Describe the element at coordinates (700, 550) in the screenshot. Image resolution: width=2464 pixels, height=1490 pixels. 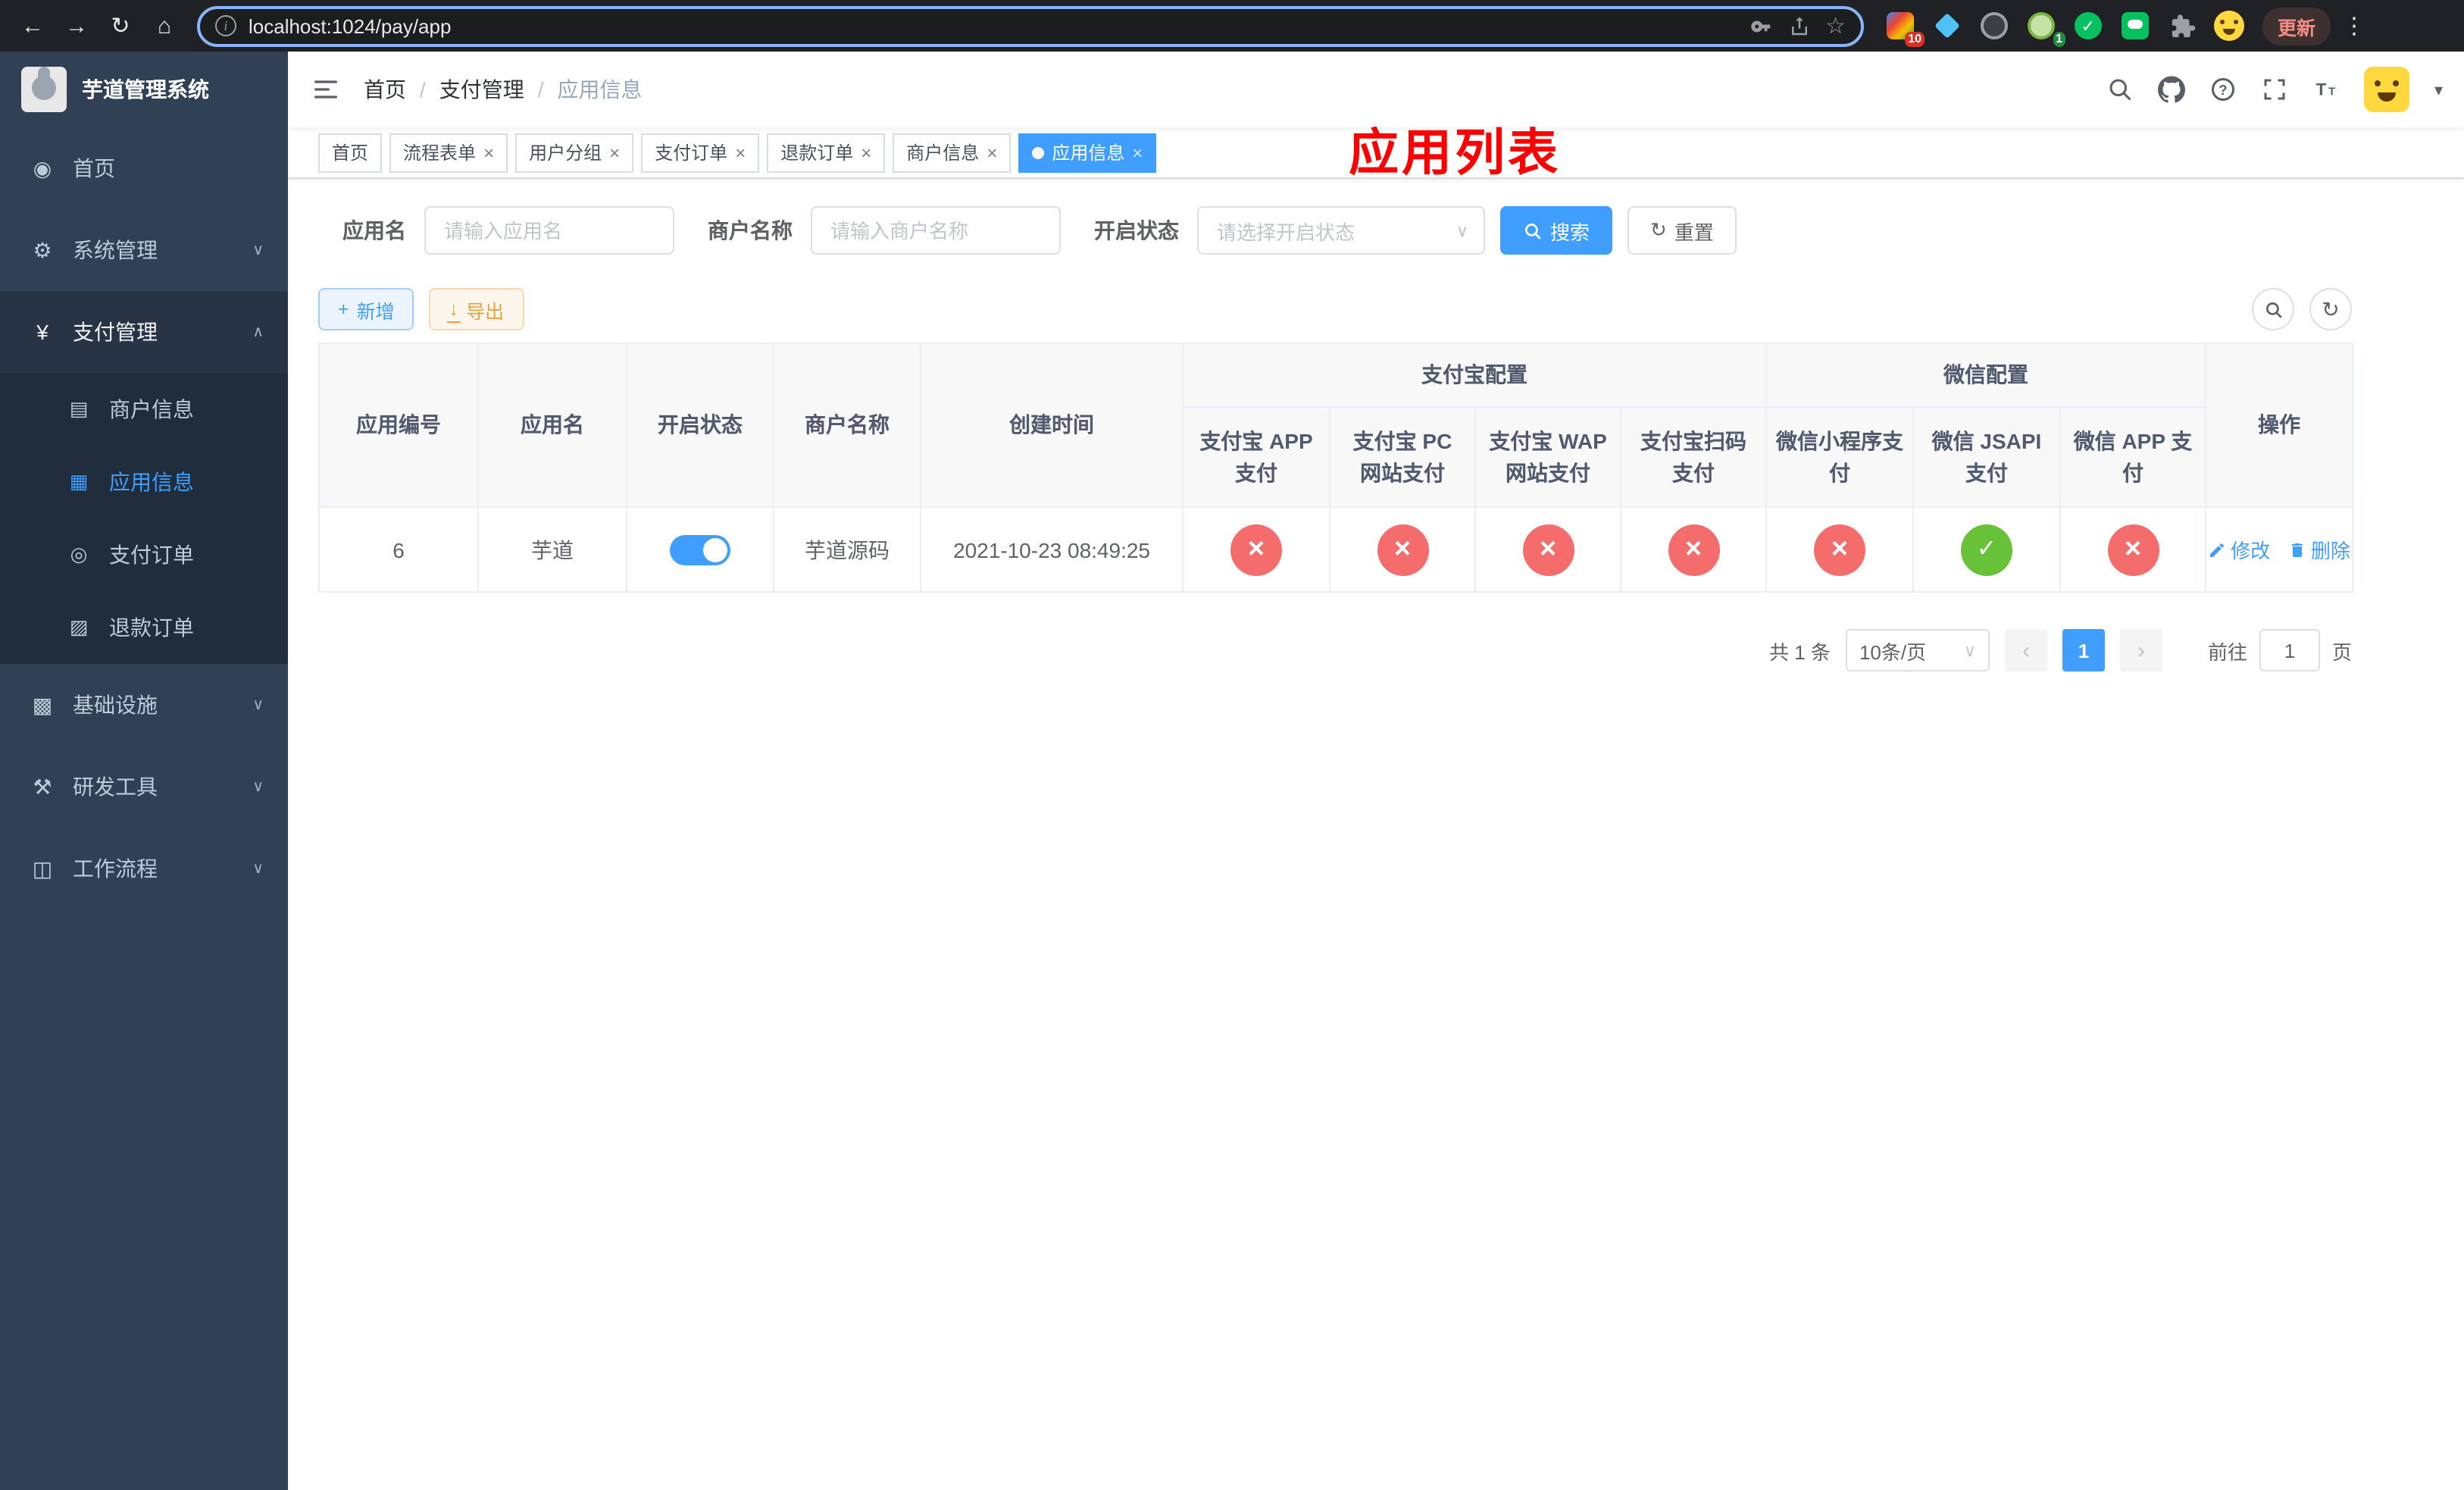
I see `status-toggle` at that location.